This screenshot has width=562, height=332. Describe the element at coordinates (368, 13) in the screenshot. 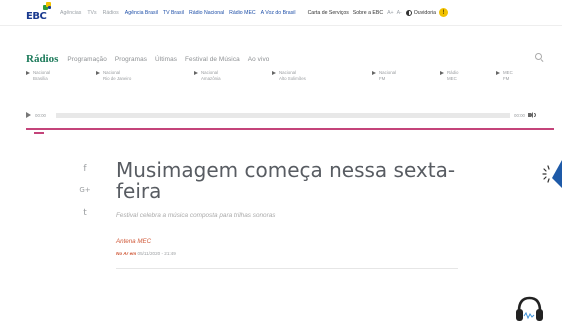

I see `nav-sobre-ebc: Sobre a EBC` at that location.